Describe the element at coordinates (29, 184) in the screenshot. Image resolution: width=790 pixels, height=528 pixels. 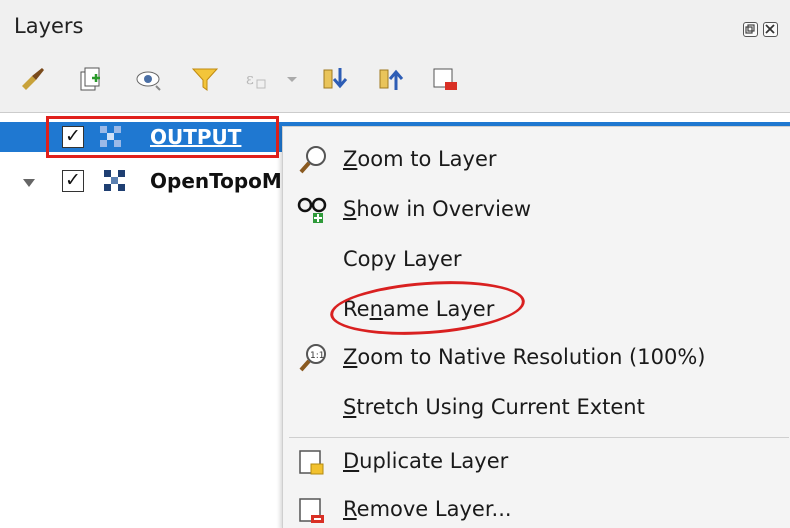
I see `expand-arrow-icon` at that location.